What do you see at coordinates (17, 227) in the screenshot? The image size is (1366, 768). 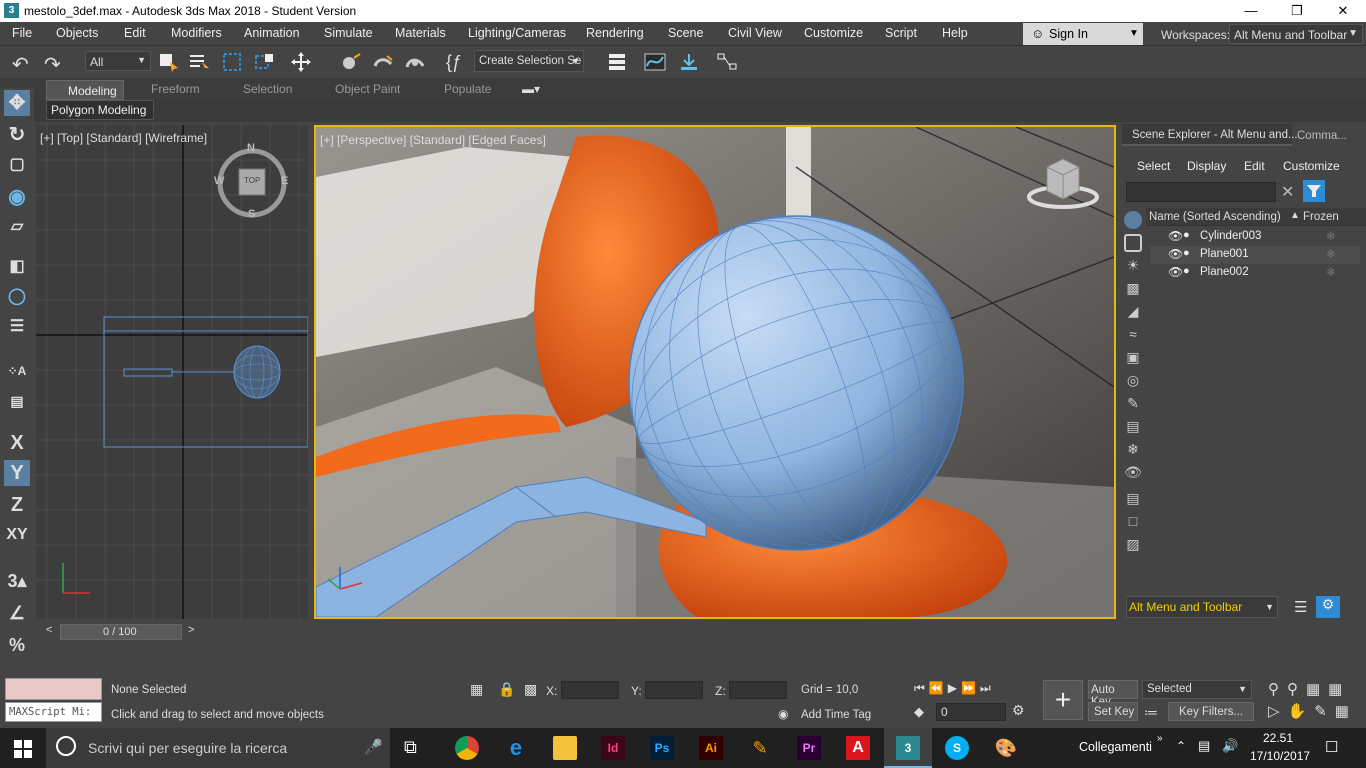 I see `place-tool-icon: ▱` at bounding box center [17, 227].